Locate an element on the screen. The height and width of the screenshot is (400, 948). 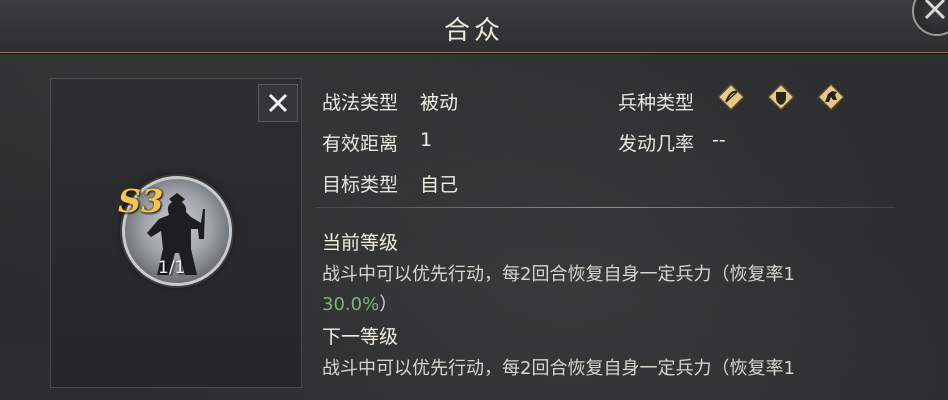
divider is located at coordinates (605, 207).